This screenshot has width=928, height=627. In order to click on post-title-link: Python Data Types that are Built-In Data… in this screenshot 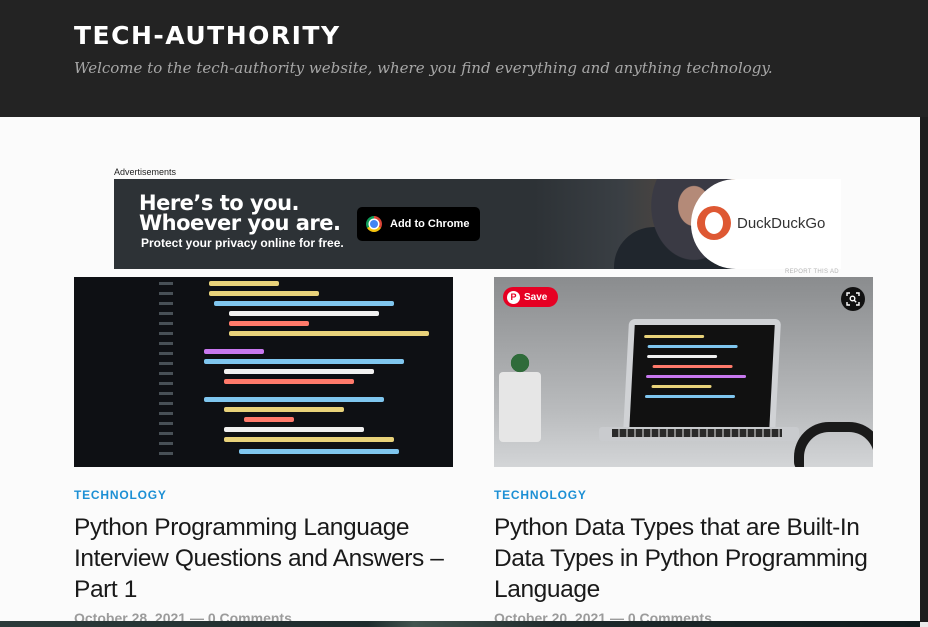, I will do `click(684, 558)`.